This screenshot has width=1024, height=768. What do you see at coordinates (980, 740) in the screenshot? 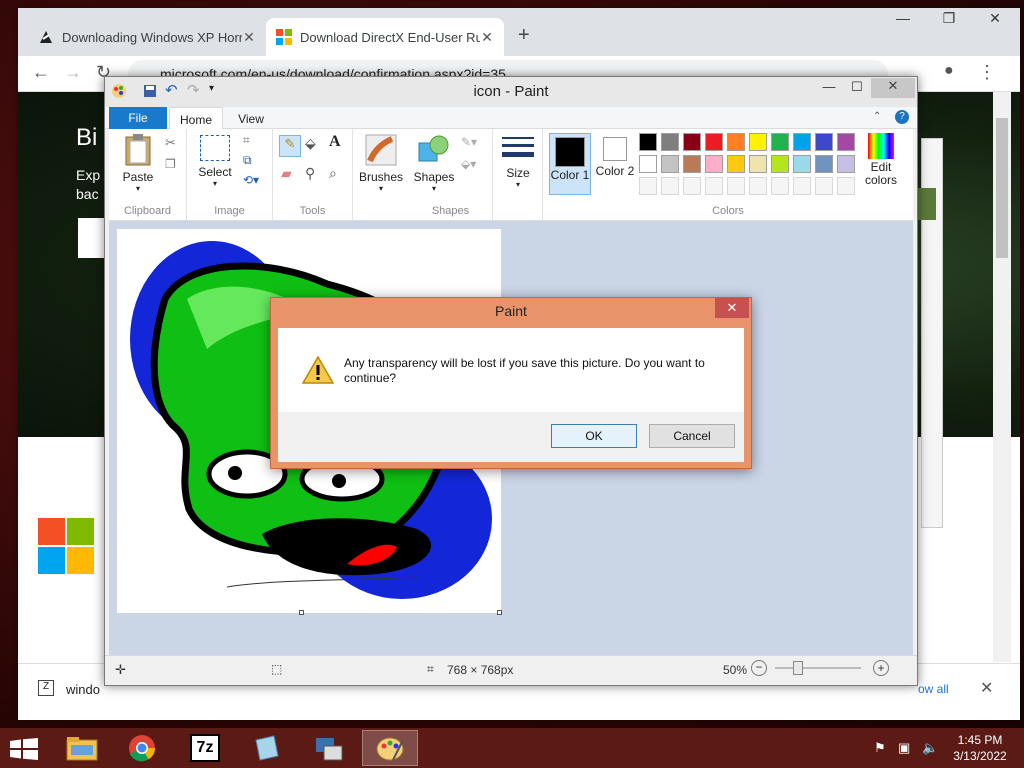
I see `clock-time: 1:45 PM` at bounding box center [980, 740].